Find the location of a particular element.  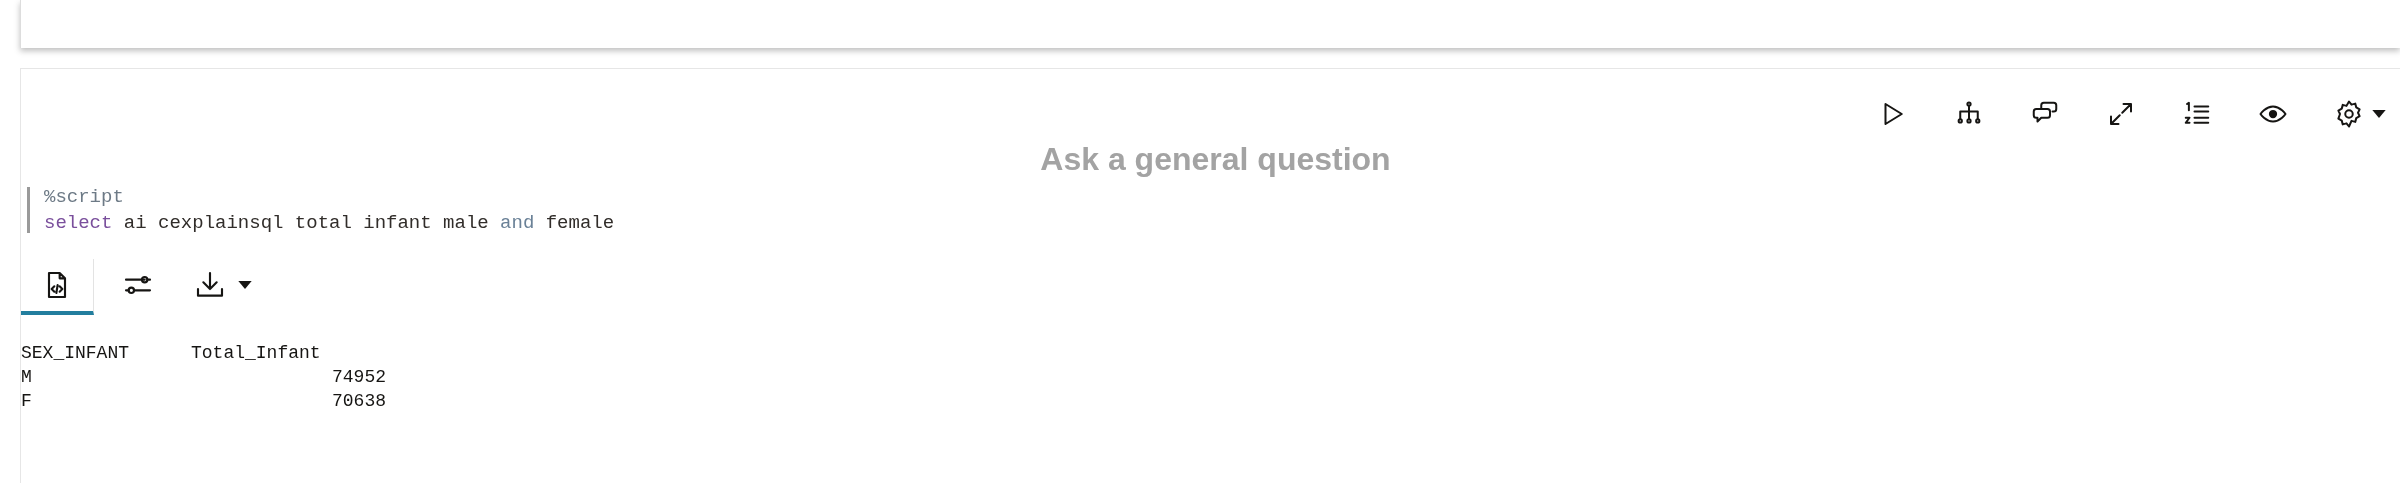

column-header: SEX_INFANT is located at coordinates (76, 353).